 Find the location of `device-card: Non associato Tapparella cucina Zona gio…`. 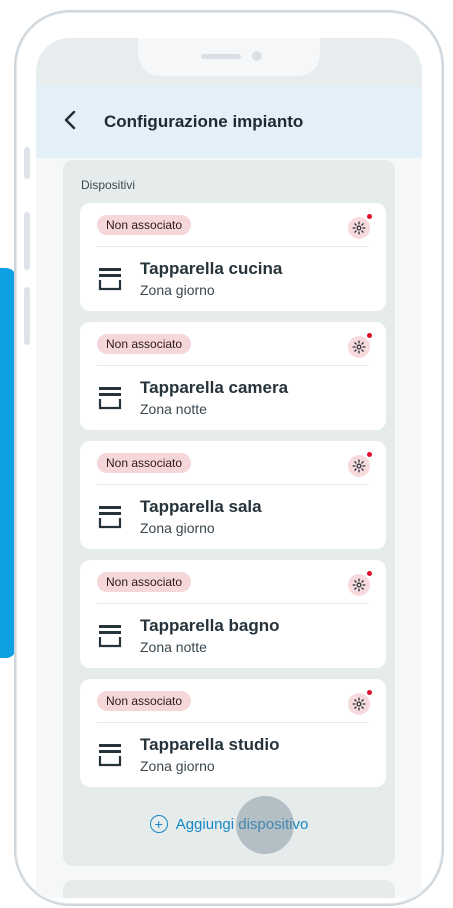

device-card: Non associato Tapparella cucina Zona gio… is located at coordinates (233, 257).